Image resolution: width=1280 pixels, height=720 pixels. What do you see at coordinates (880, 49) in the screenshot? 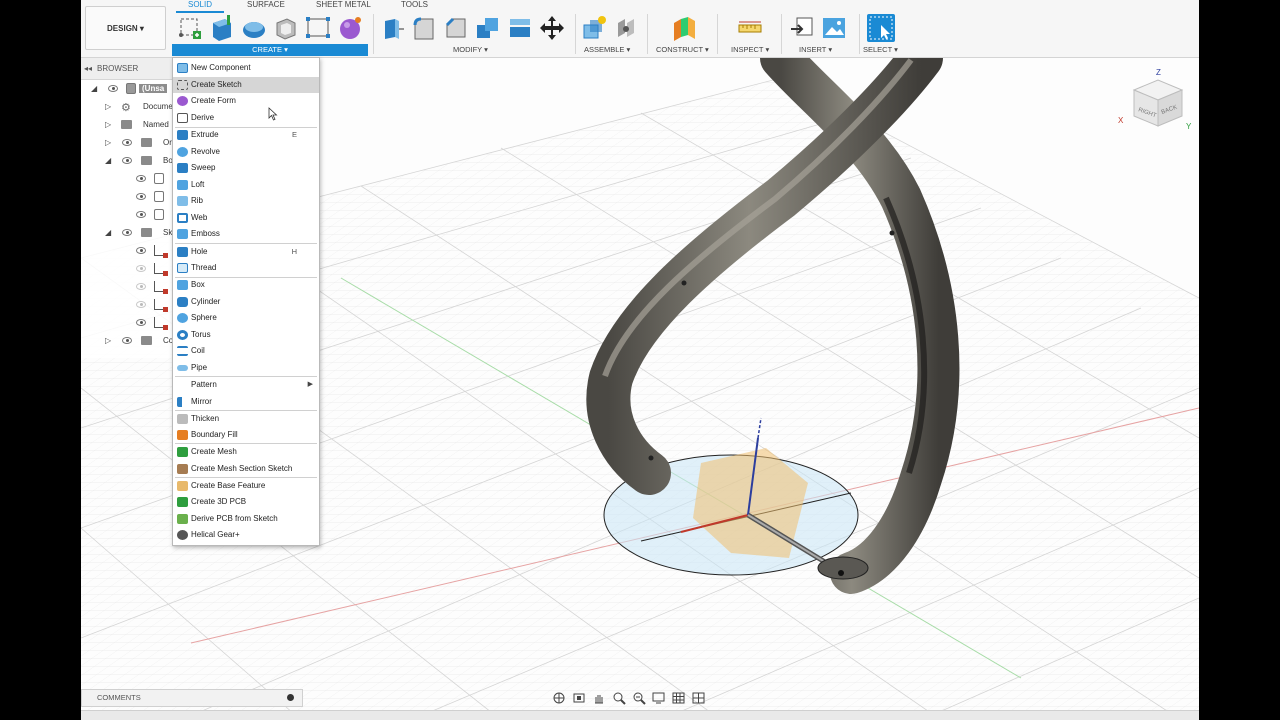
I see `select-dropdown-button: SELECT ▾` at bounding box center [880, 49].